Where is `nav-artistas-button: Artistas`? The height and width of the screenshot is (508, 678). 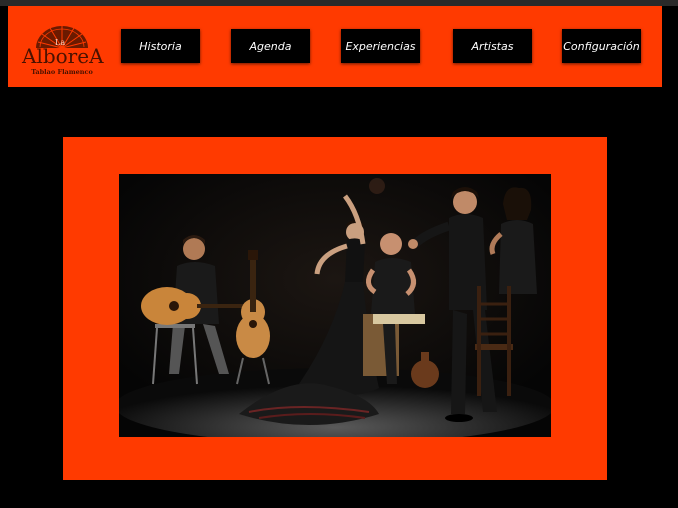
nav-artistas-button: Artistas is located at coordinates (492, 46).